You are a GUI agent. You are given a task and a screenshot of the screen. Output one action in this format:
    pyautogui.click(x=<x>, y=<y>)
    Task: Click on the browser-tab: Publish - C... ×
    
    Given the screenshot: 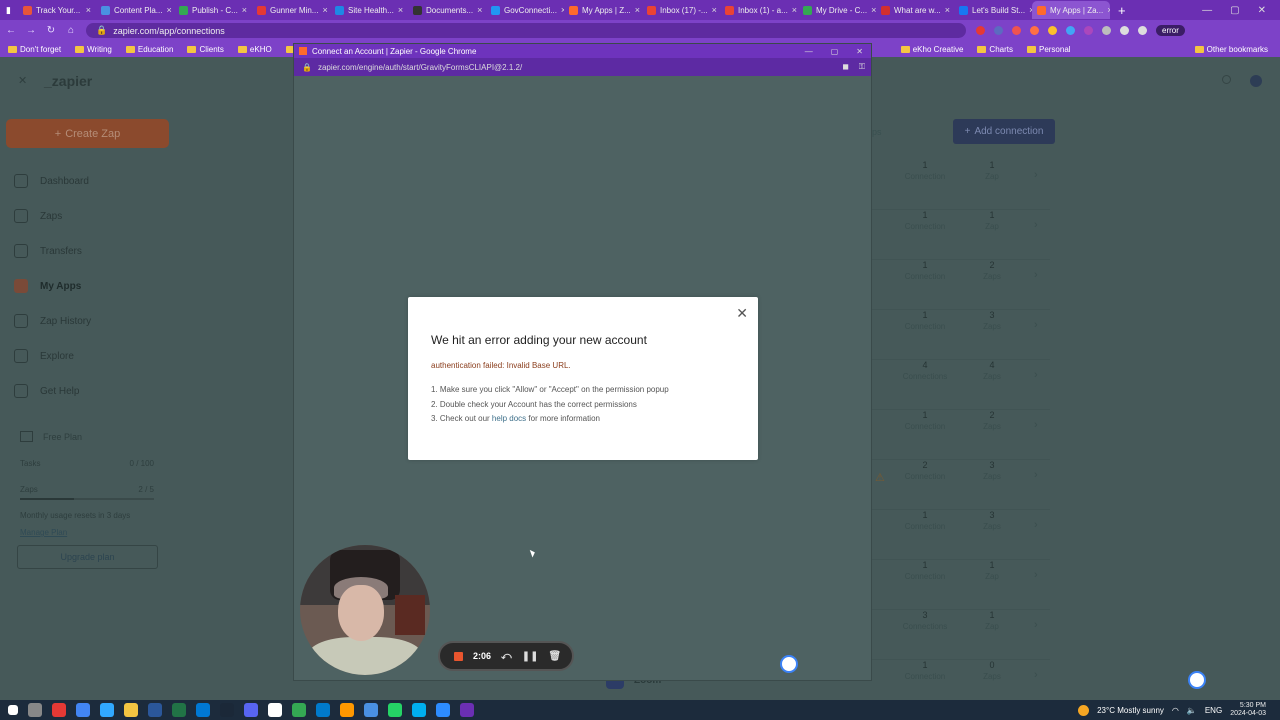 What is the action you would take?
    pyautogui.click(x=213, y=10)
    